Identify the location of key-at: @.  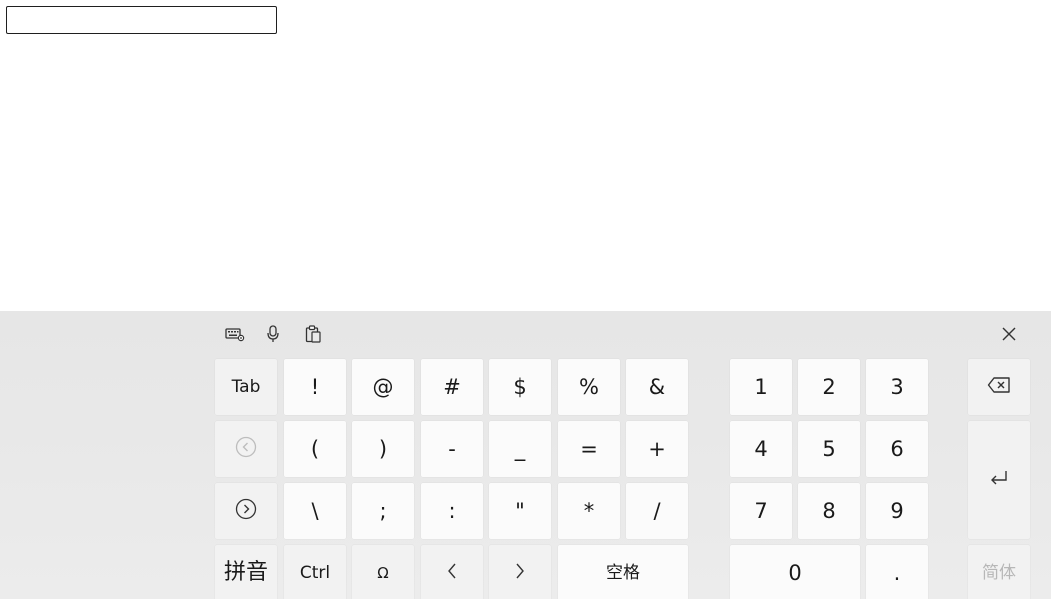
(383, 387).